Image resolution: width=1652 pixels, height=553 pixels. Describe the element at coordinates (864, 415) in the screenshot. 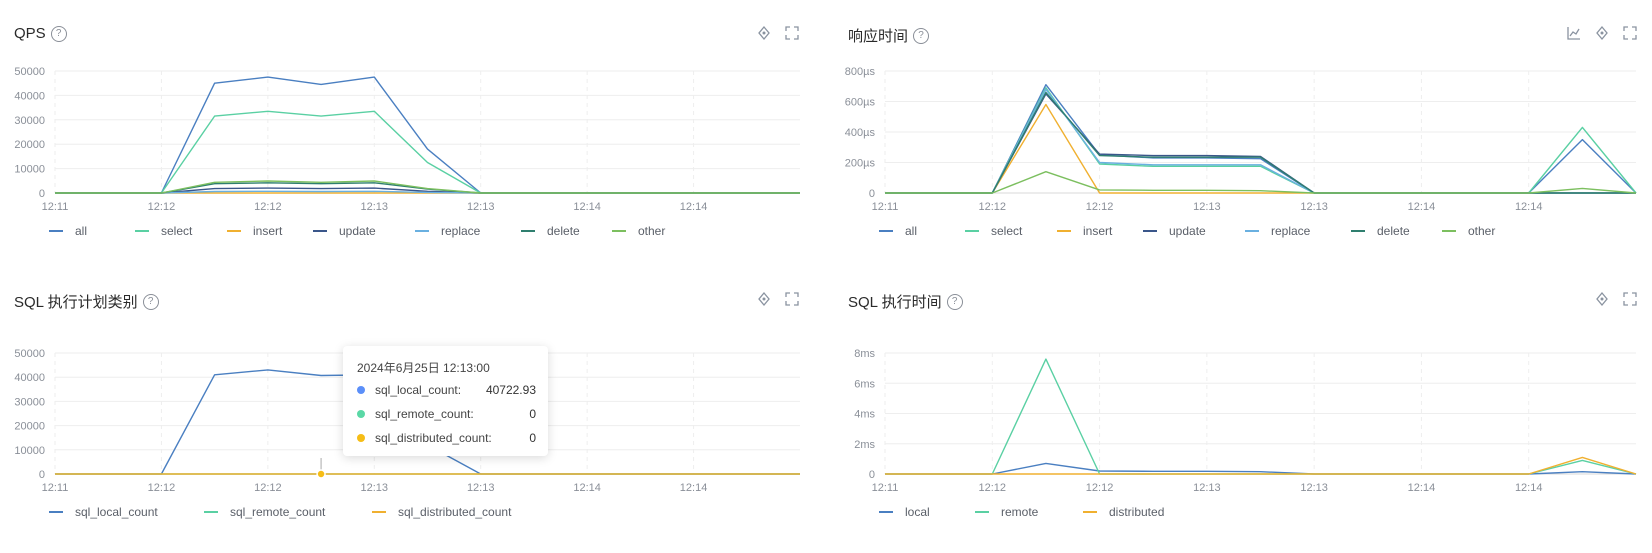

I see `y-tick-label: 4ms` at that location.